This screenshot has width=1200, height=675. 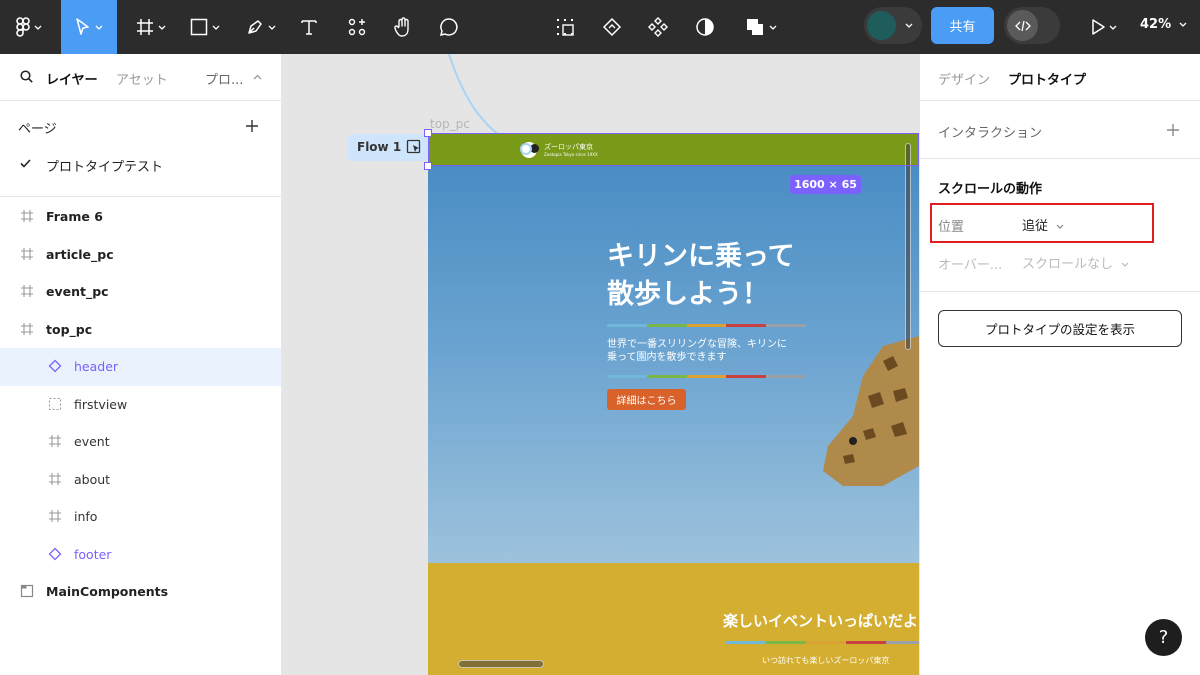 I want to click on autolayout-button, so click(x=565, y=27).